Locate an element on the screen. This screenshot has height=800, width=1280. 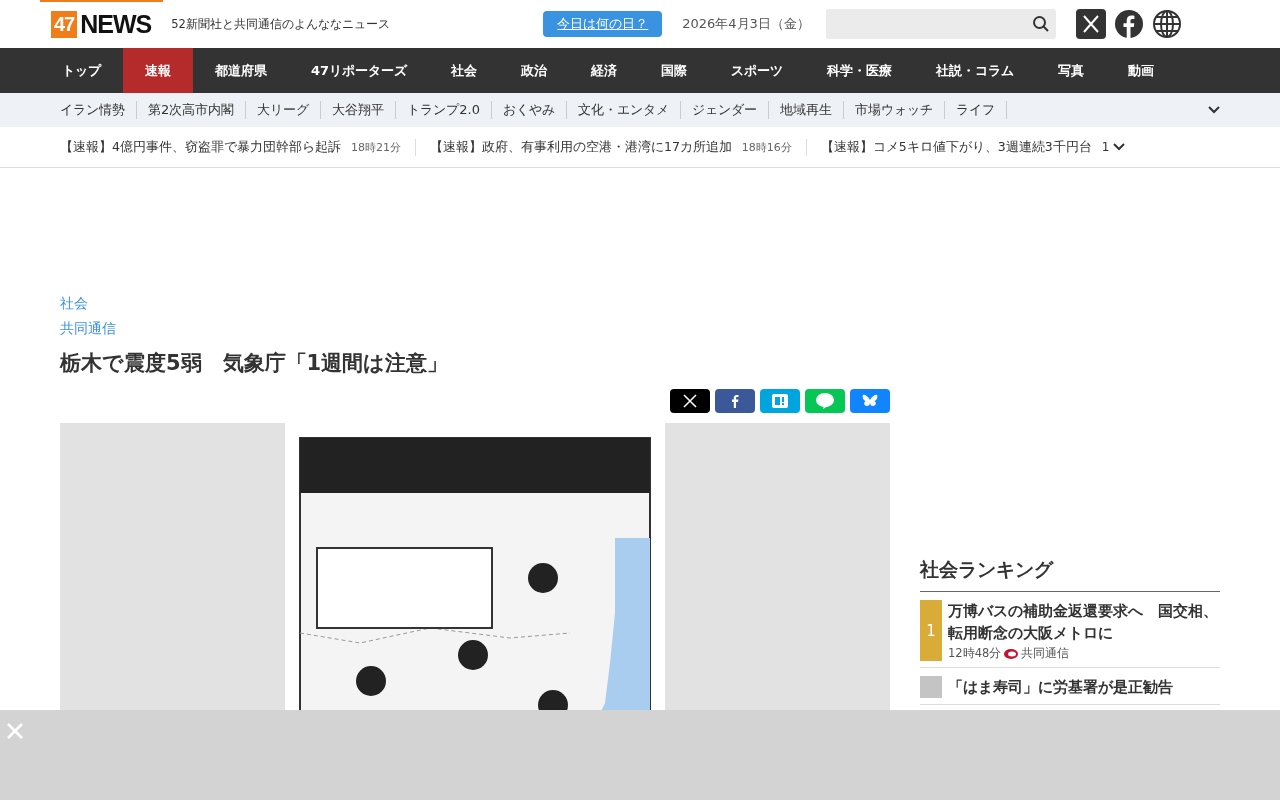
logo-wordmark: NEWS is located at coordinates (116, 24).